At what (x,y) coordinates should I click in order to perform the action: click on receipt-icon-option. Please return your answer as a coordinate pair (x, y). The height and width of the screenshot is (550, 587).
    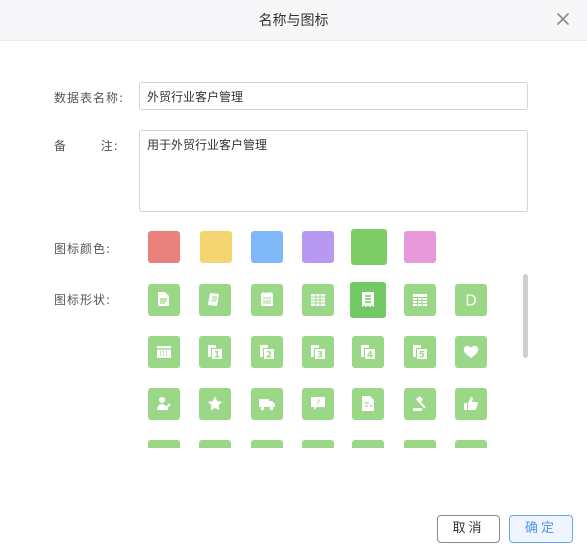
    Looking at the image, I should click on (215, 300).